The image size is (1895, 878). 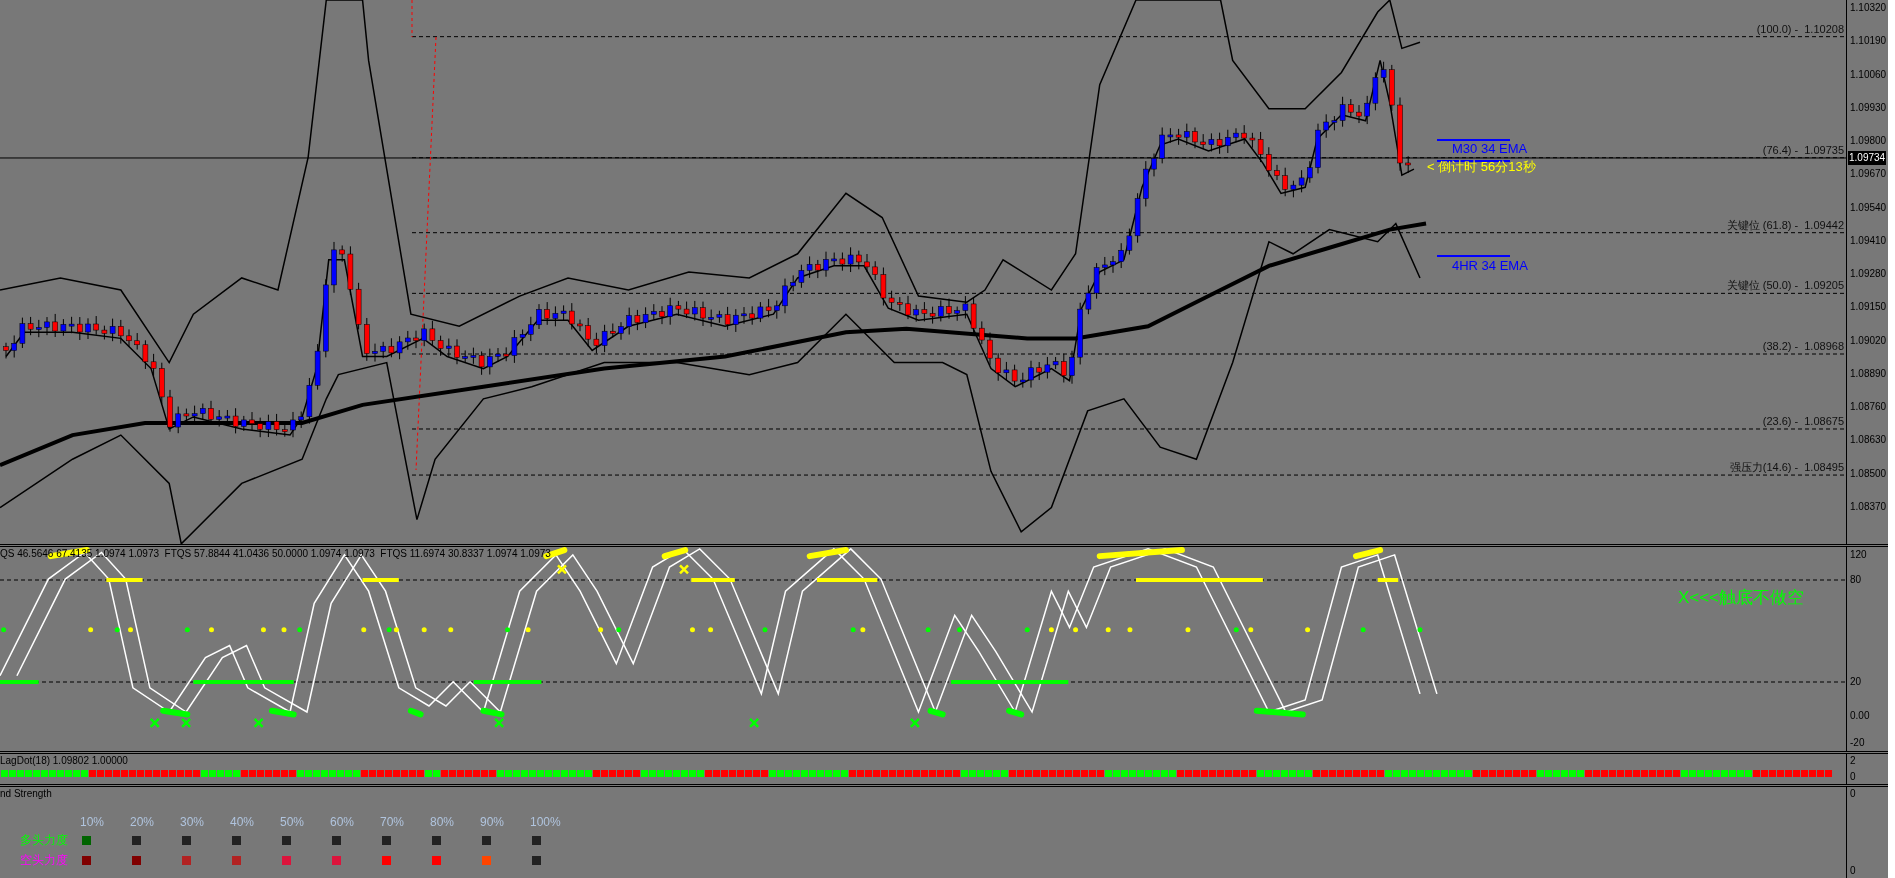 I want to click on price-axis-label: 1.09930, so click(x=1869, y=107).